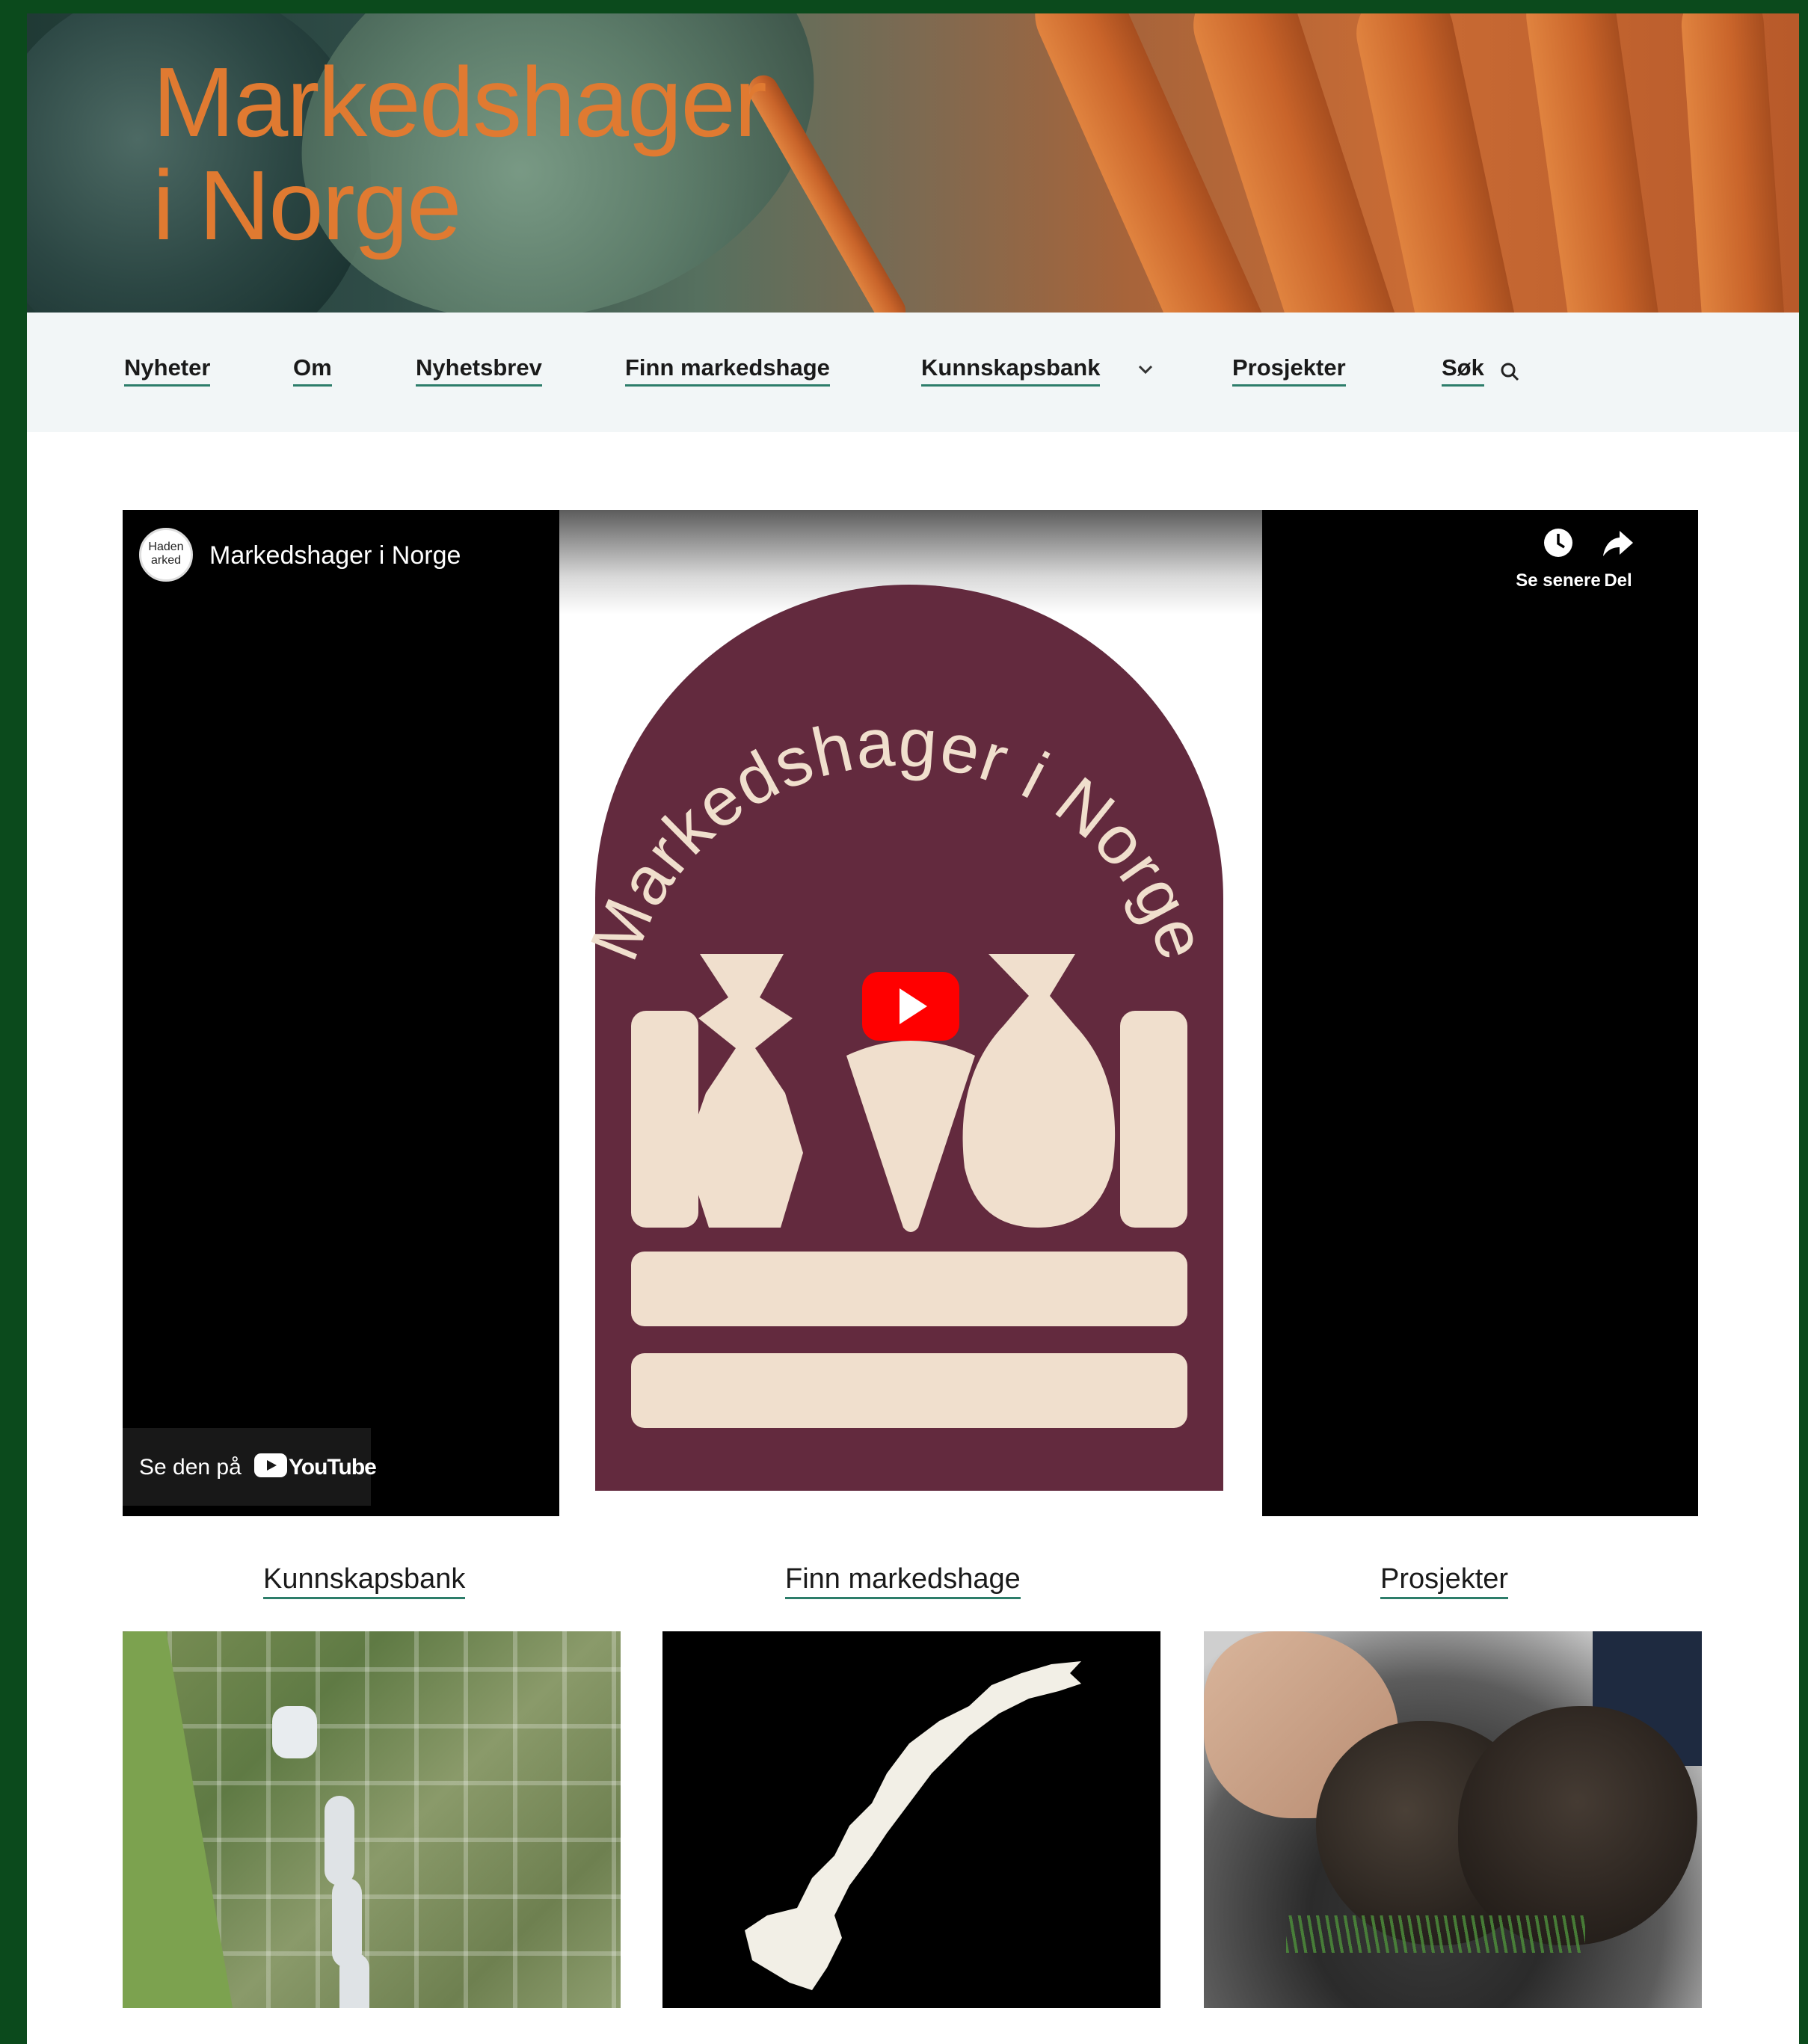 The width and height of the screenshot is (1808, 2044). I want to click on share-button: Del, so click(1618, 558).